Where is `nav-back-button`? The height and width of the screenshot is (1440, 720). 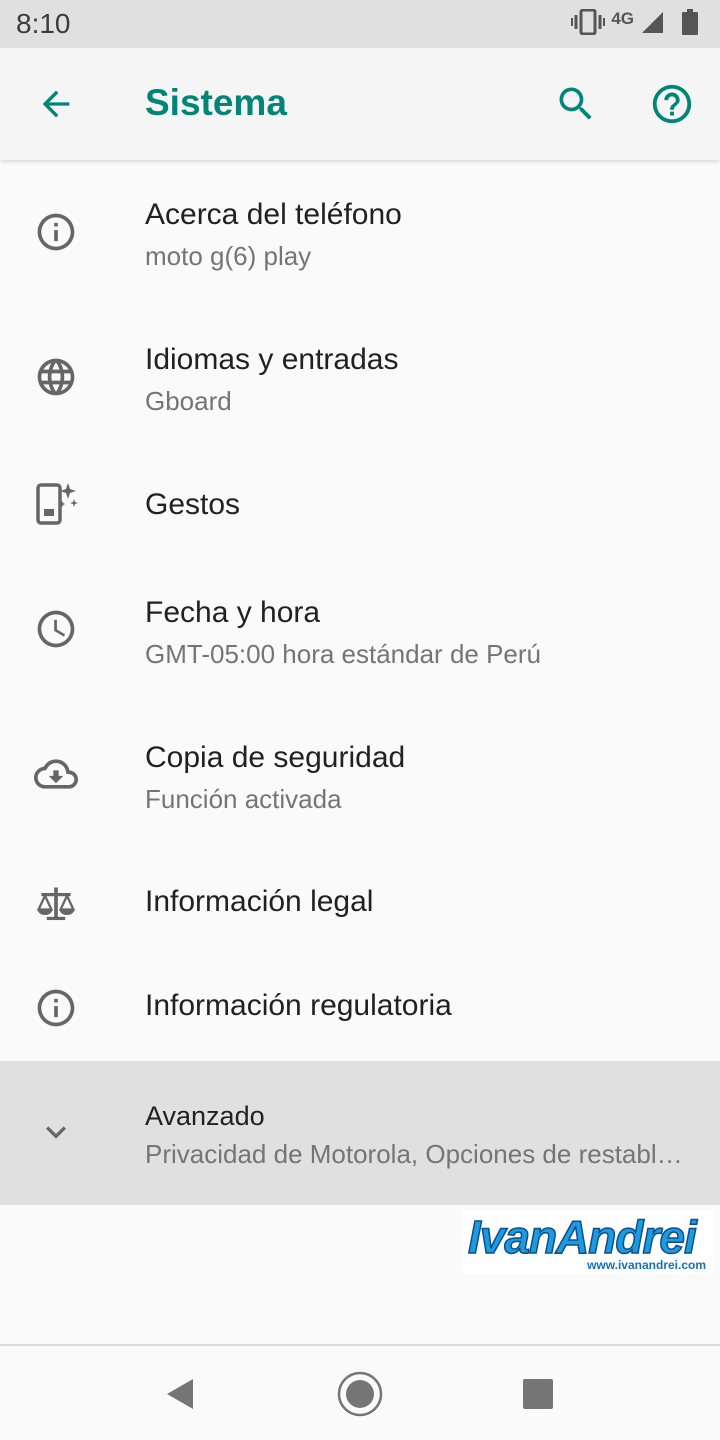
nav-back-button is located at coordinates (180, 1394).